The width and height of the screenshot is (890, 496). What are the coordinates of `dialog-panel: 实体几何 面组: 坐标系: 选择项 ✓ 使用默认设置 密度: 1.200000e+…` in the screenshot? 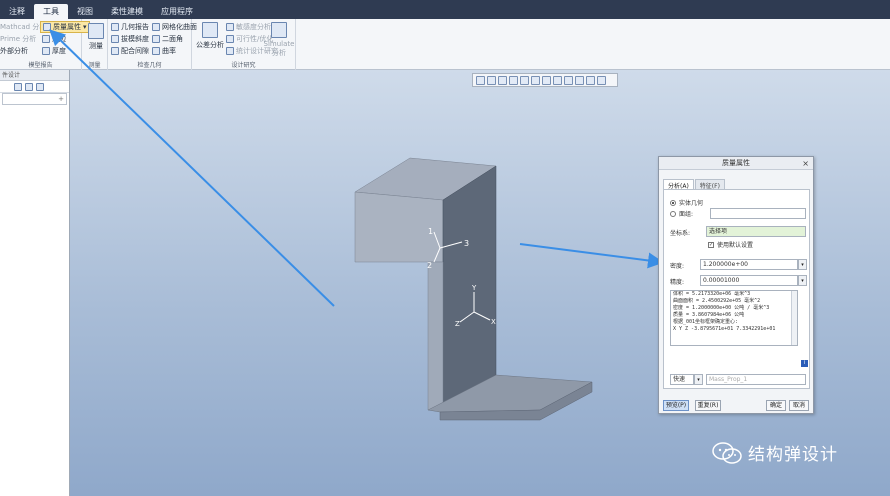 It's located at (736, 289).